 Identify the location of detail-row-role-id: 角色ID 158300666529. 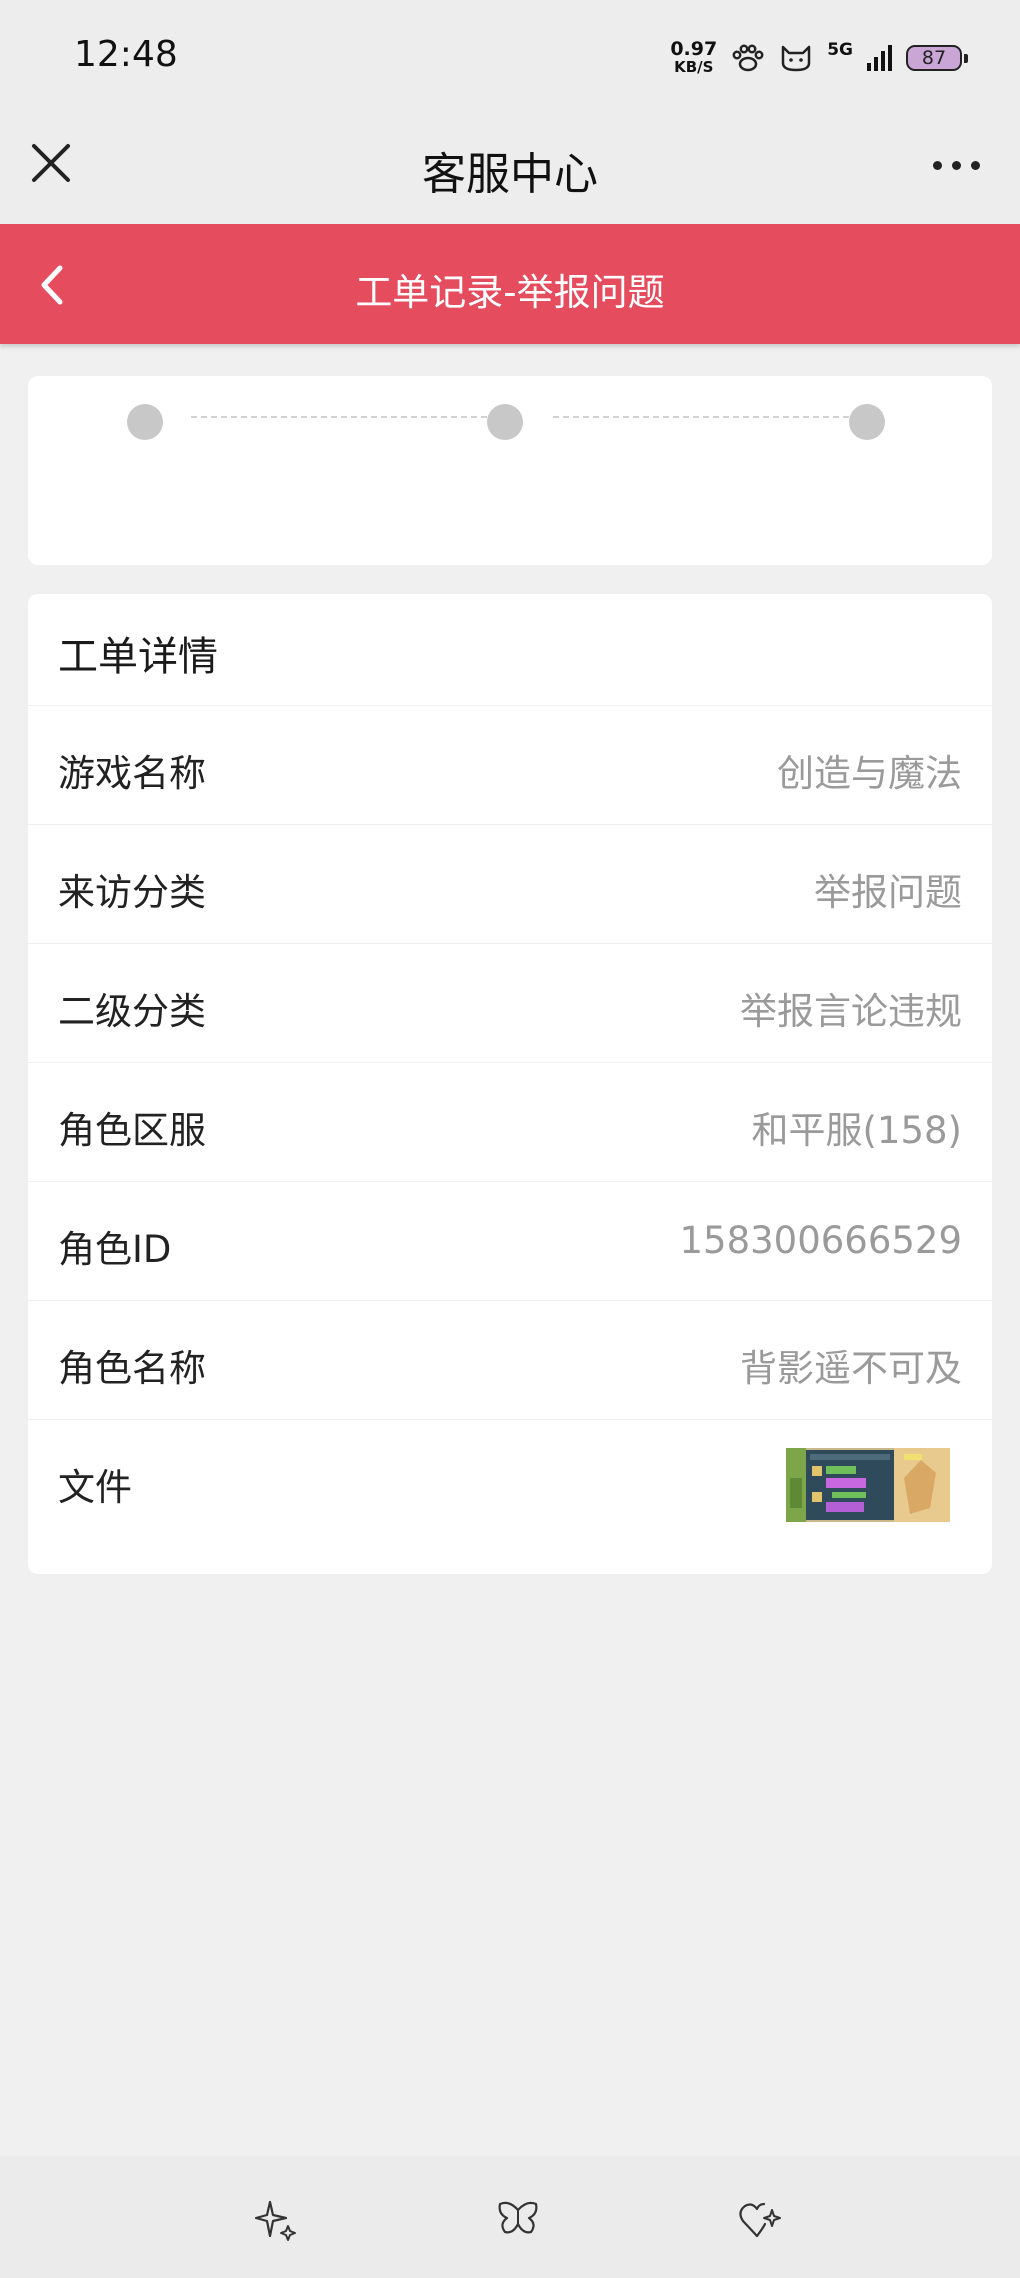
(510, 1241).